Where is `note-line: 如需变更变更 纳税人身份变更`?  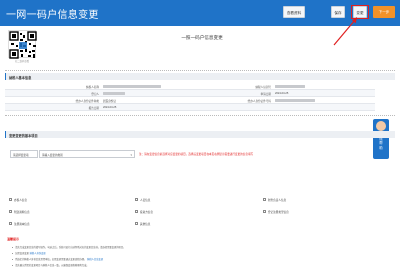
note-line: 如需变更变更 纳税人身份变更 is located at coordinates (29, 253).